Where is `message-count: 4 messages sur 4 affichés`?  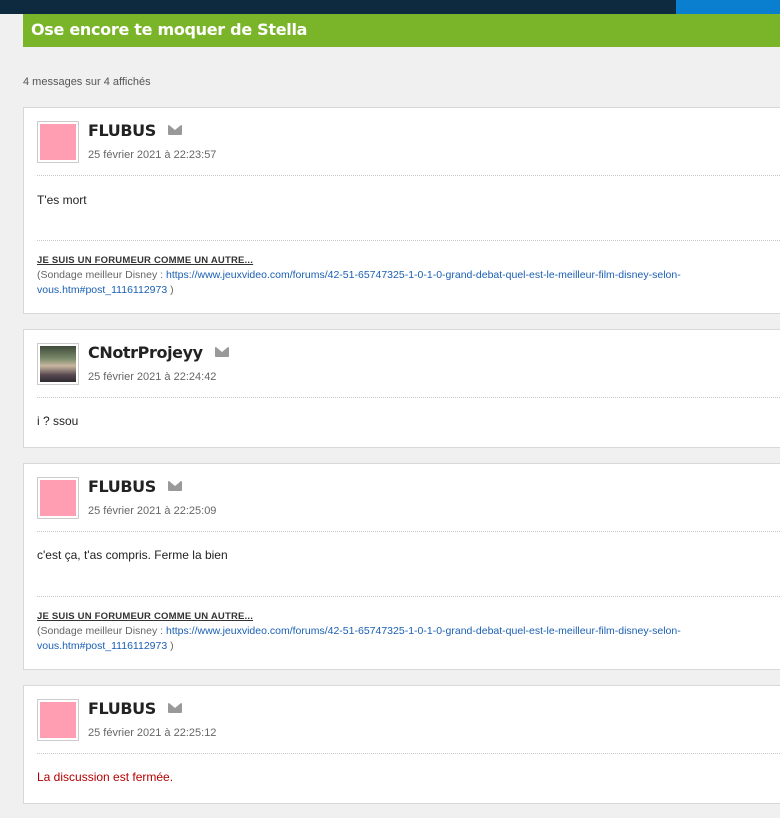
message-count: 4 messages sur 4 affichés is located at coordinates (87, 82).